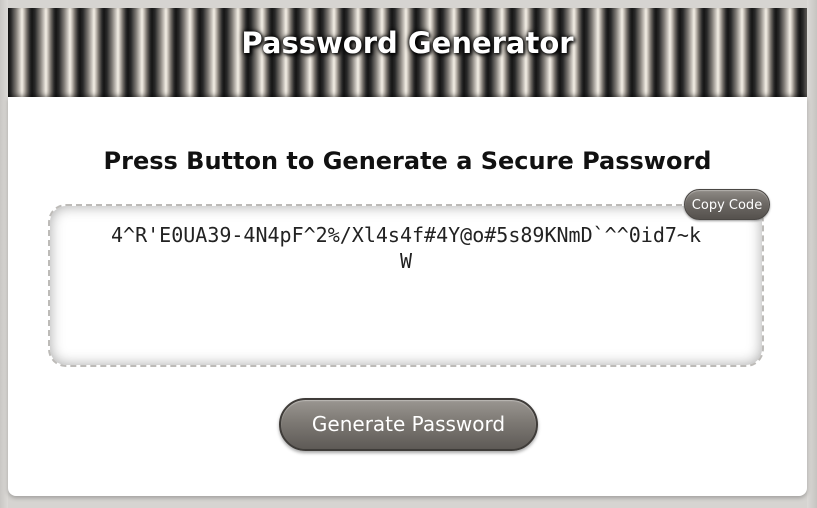  Describe the element at coordinates (727, 204) in the screenshot. I see `copy-code-button: Copy Code` at that location.